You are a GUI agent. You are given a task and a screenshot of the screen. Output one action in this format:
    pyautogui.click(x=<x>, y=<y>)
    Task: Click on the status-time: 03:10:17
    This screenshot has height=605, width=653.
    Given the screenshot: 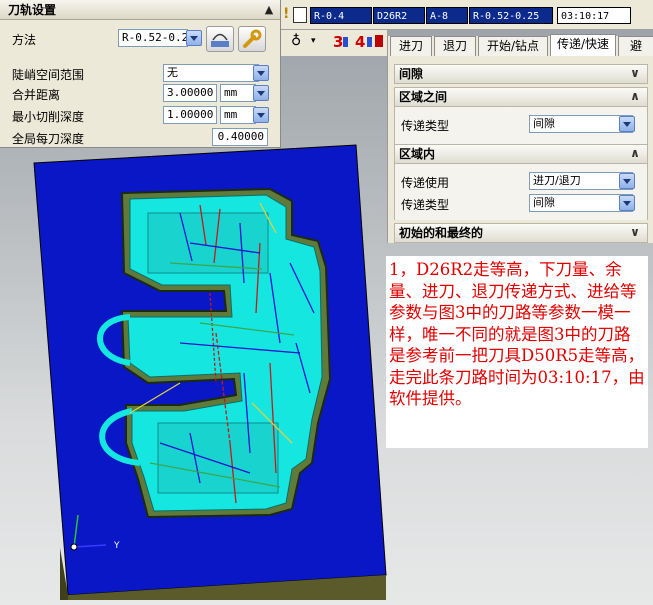 What is the action you would take?
    pyautogui.click(x=594, y=15)
    